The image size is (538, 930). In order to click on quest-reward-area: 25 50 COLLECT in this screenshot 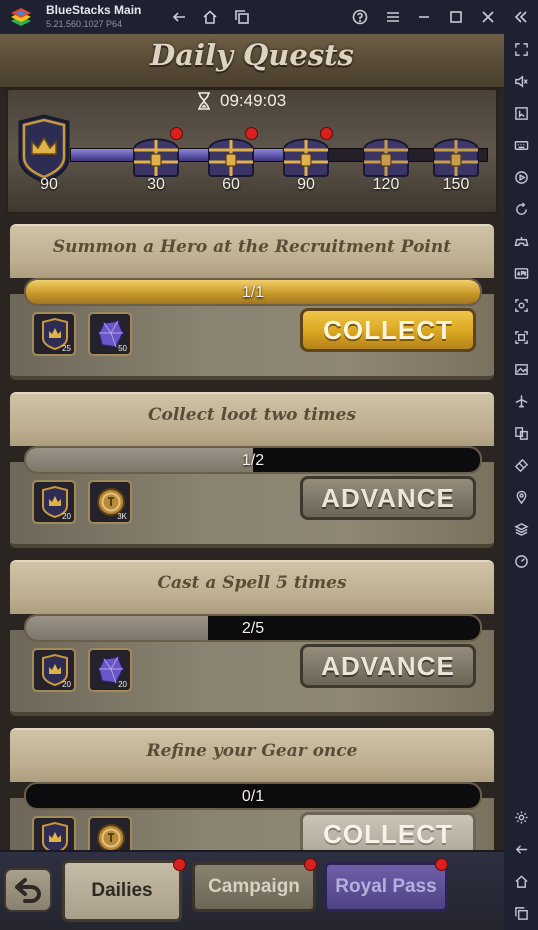, I will do `click(252, 337)`.